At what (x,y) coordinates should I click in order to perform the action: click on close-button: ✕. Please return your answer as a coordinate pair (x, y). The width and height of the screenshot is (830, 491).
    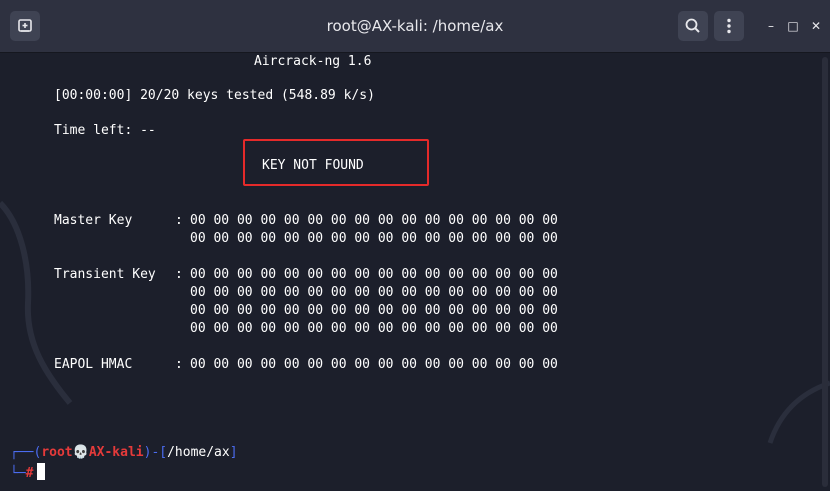
    Looking at the image, I should click on (816, 26).